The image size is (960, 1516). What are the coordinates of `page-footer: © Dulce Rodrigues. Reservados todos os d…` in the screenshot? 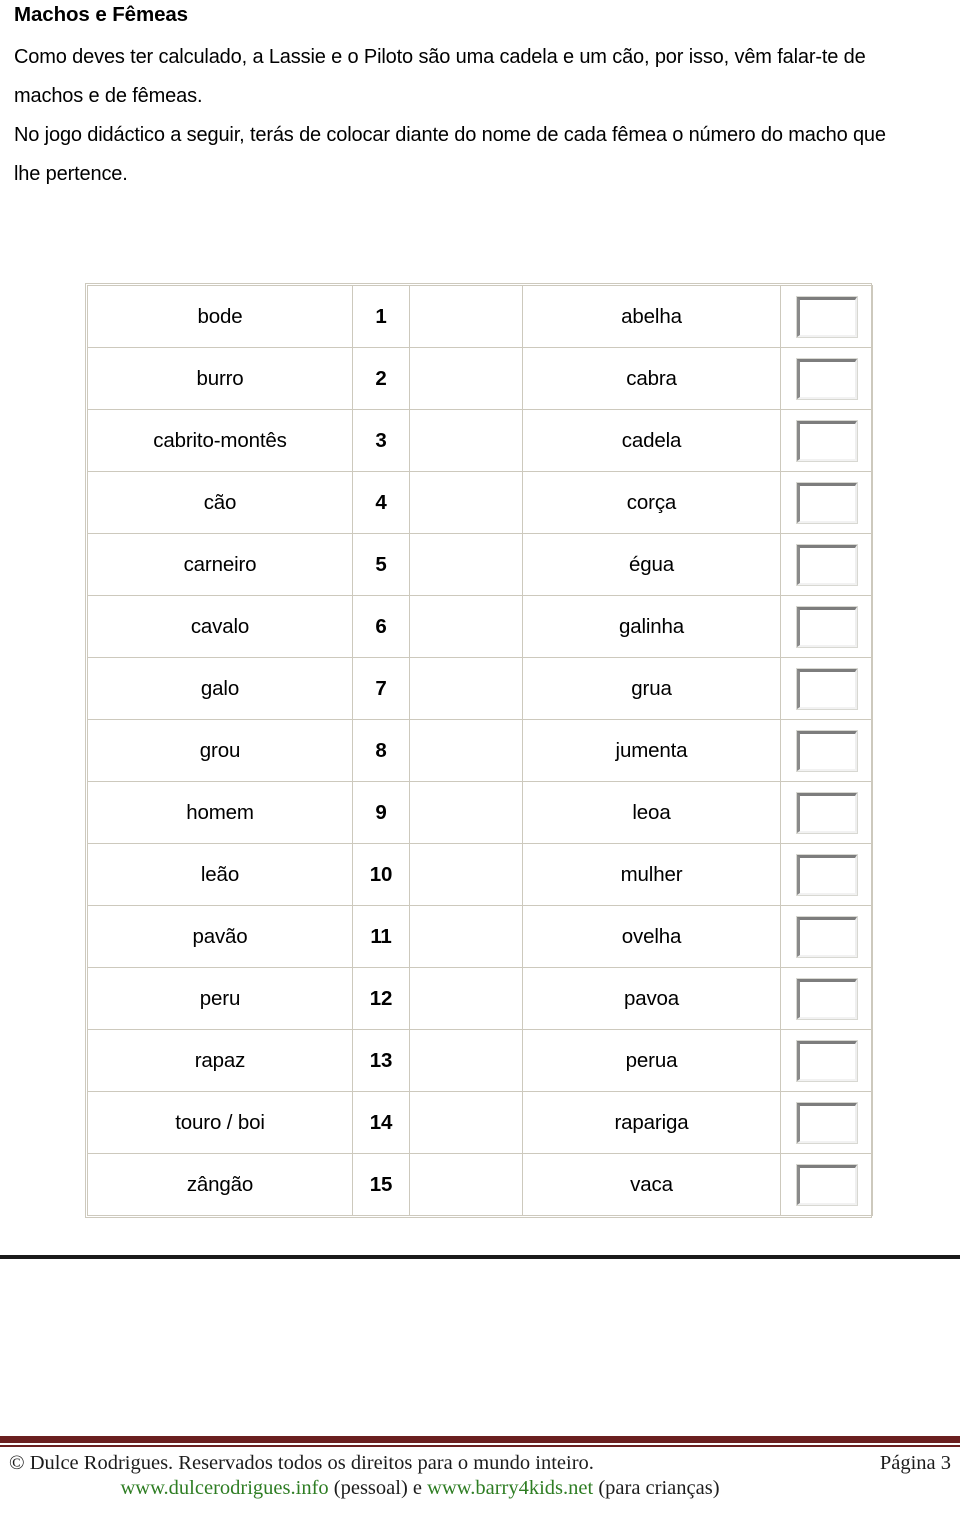 It's located at (480, 1468).